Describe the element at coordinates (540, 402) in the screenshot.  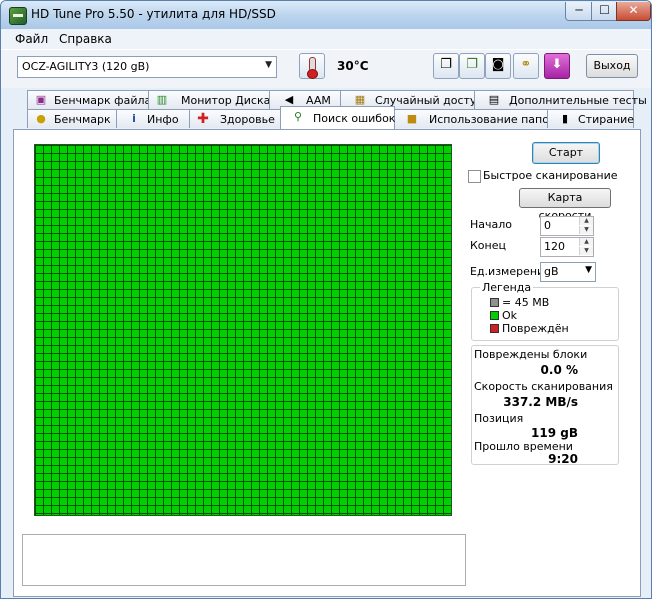
I see `scan-speed-value: 337.2 MB/s` at that location.